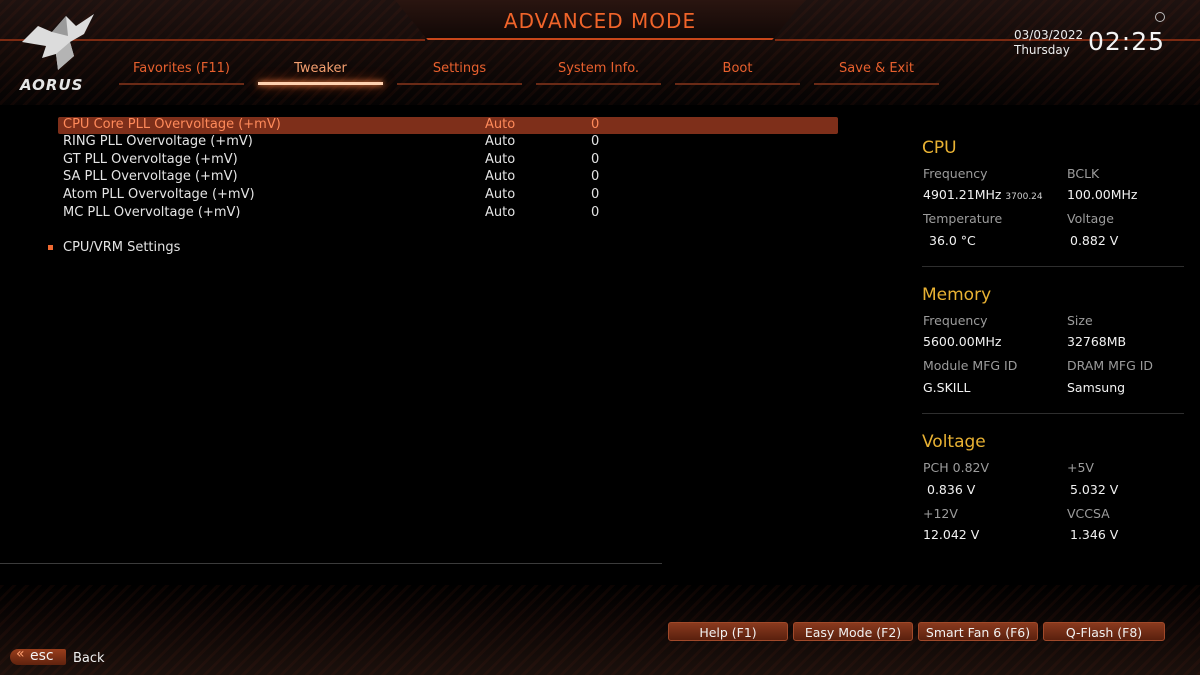 This screenshot has width=1200, height=675. I want to click on setting-label: CPU Core PLL Overvoltage (+mV), so click(172, 124).